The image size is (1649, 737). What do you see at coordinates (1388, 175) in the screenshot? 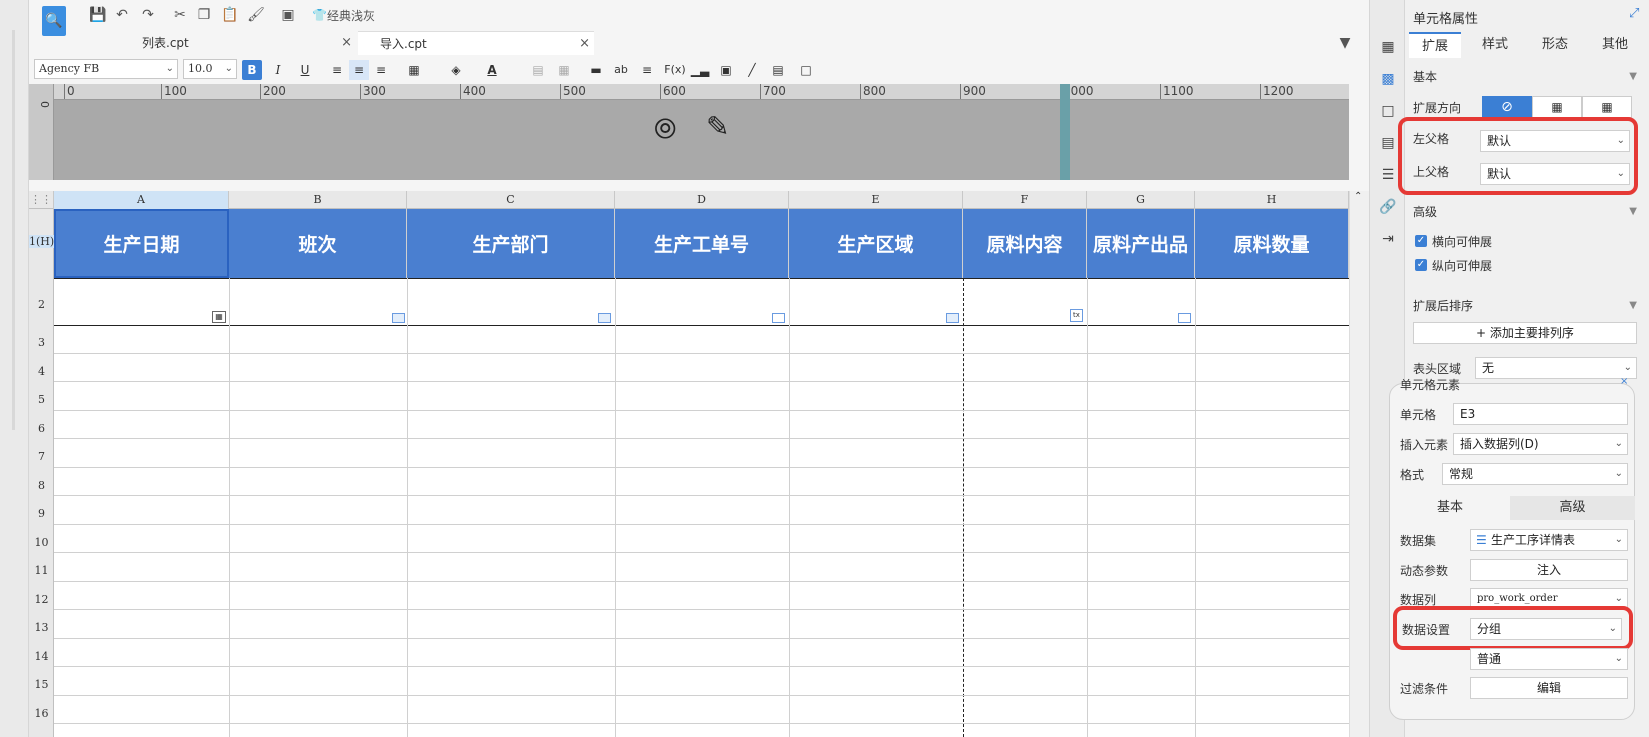
I see `condition-icon: ☰` at bounding box center [1388, 175].